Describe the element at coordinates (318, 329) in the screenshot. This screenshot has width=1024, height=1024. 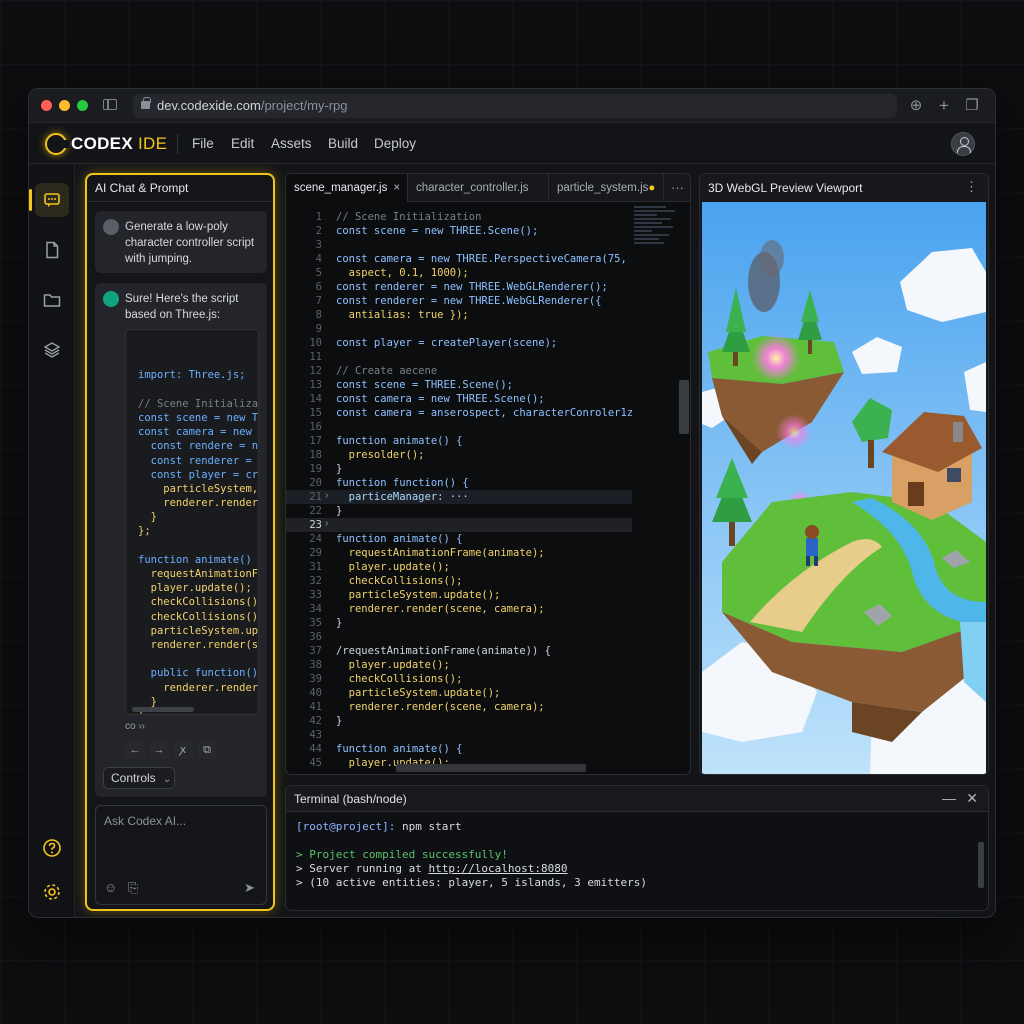
I see `line-number: 9` at that location.